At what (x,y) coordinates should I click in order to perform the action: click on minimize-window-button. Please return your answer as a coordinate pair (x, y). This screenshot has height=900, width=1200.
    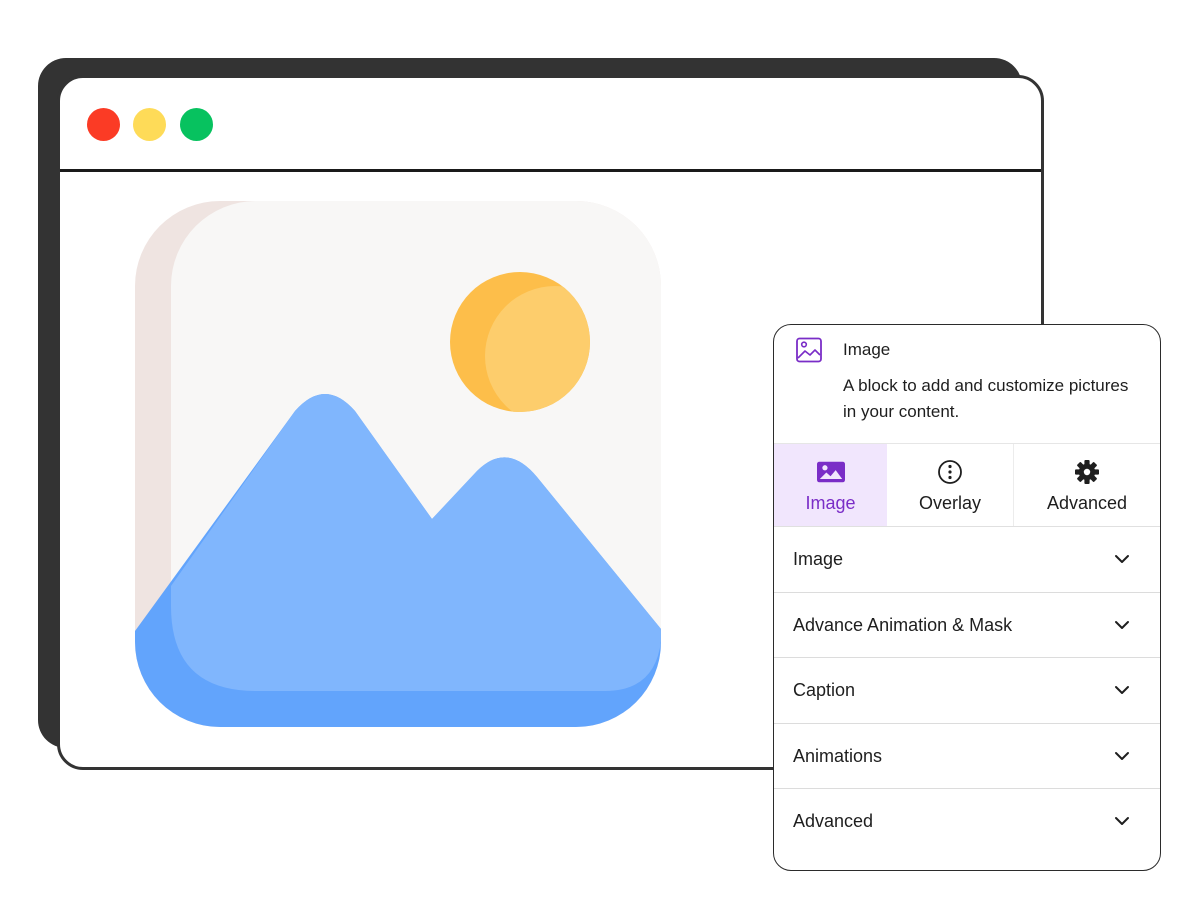
    Looking at the image, I should click on (149, 124).